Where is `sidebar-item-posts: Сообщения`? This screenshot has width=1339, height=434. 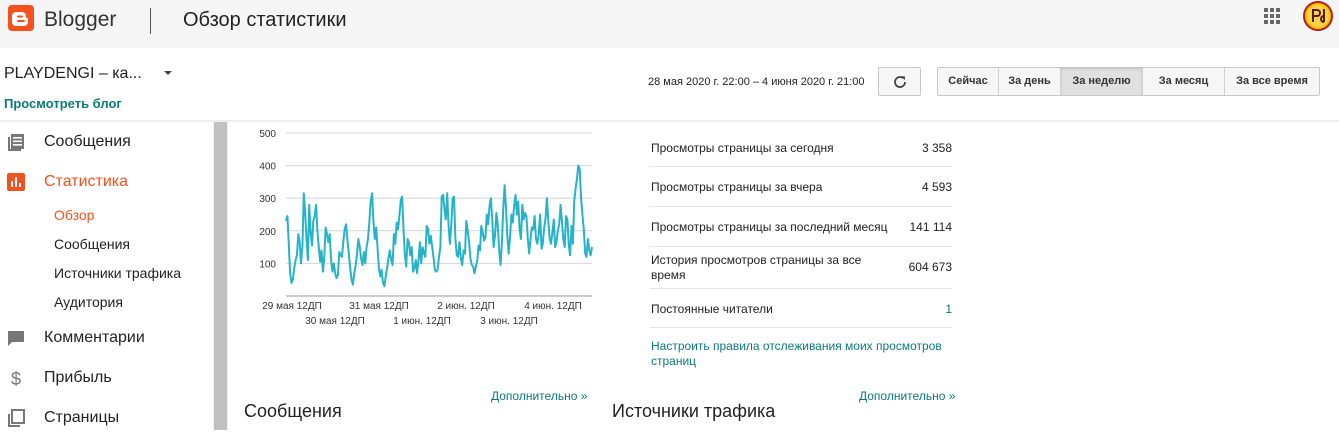 sidebar-item-posts: Сообщения is located at coordinates (106, 141).